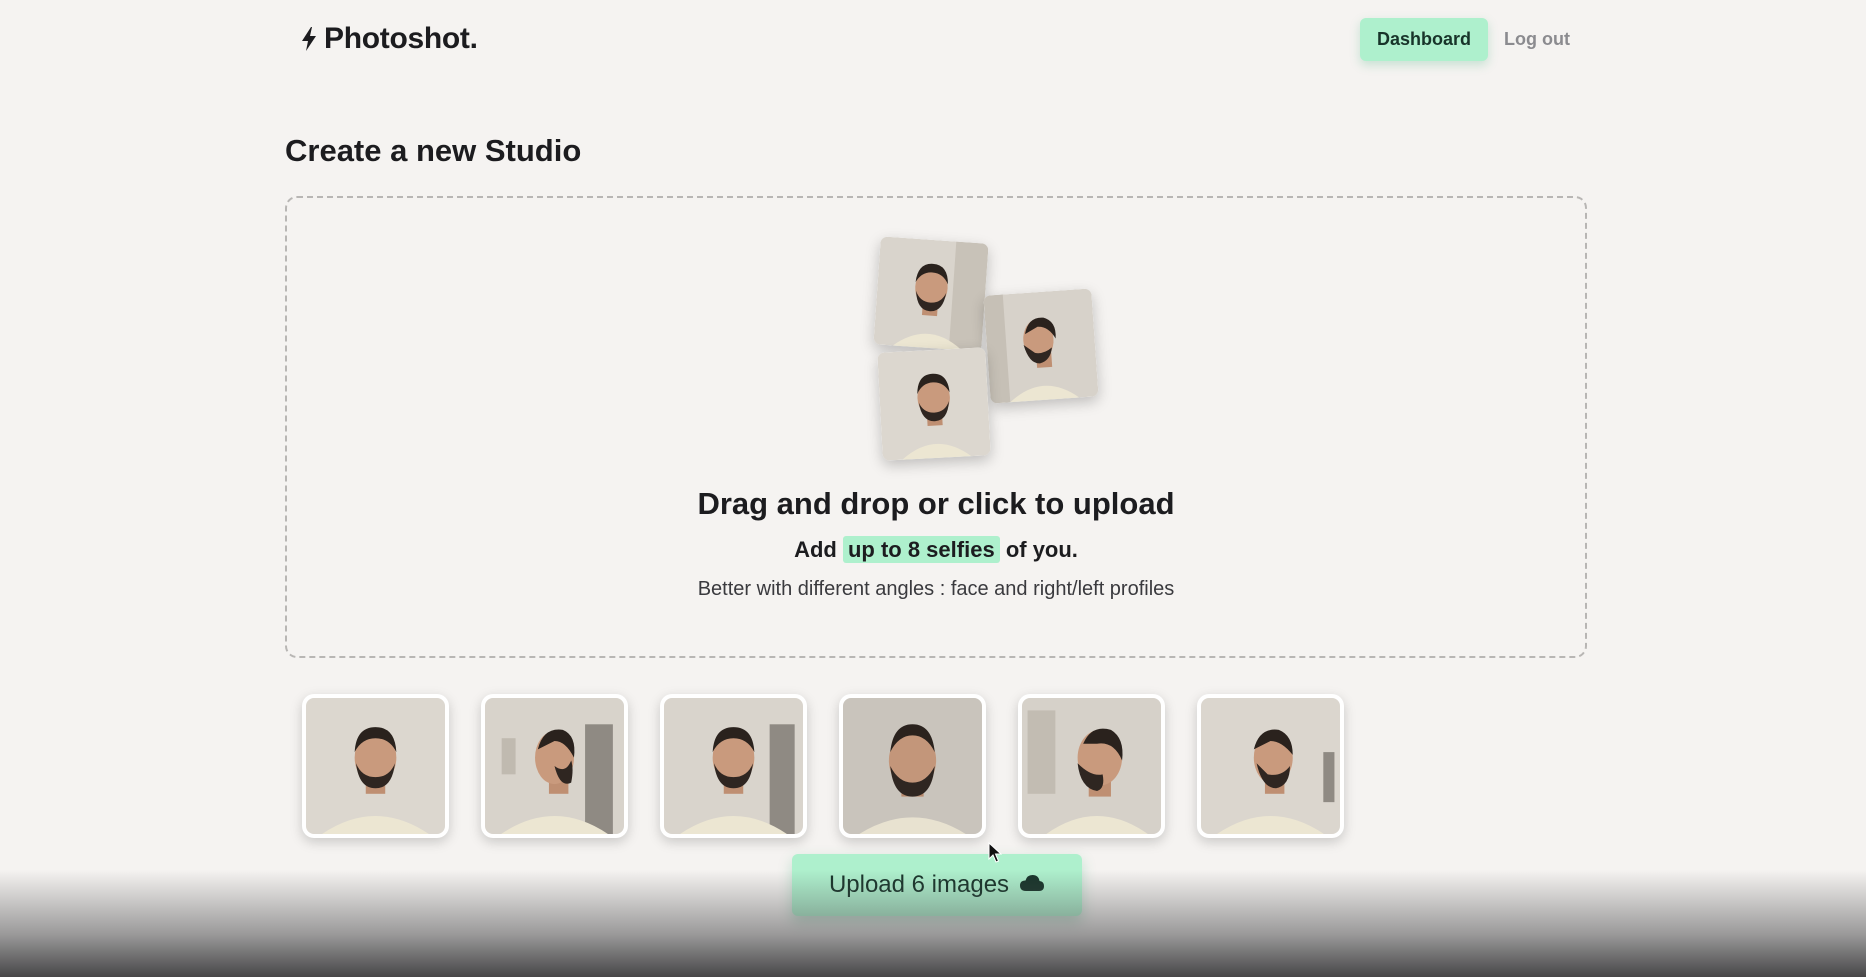 The height and width of the screenshot is (977, 1866). What do you see at coordinates (401, 38) in the screenshot?
I see `logo-text: Photoshot.` at bounding box center [401, 38].